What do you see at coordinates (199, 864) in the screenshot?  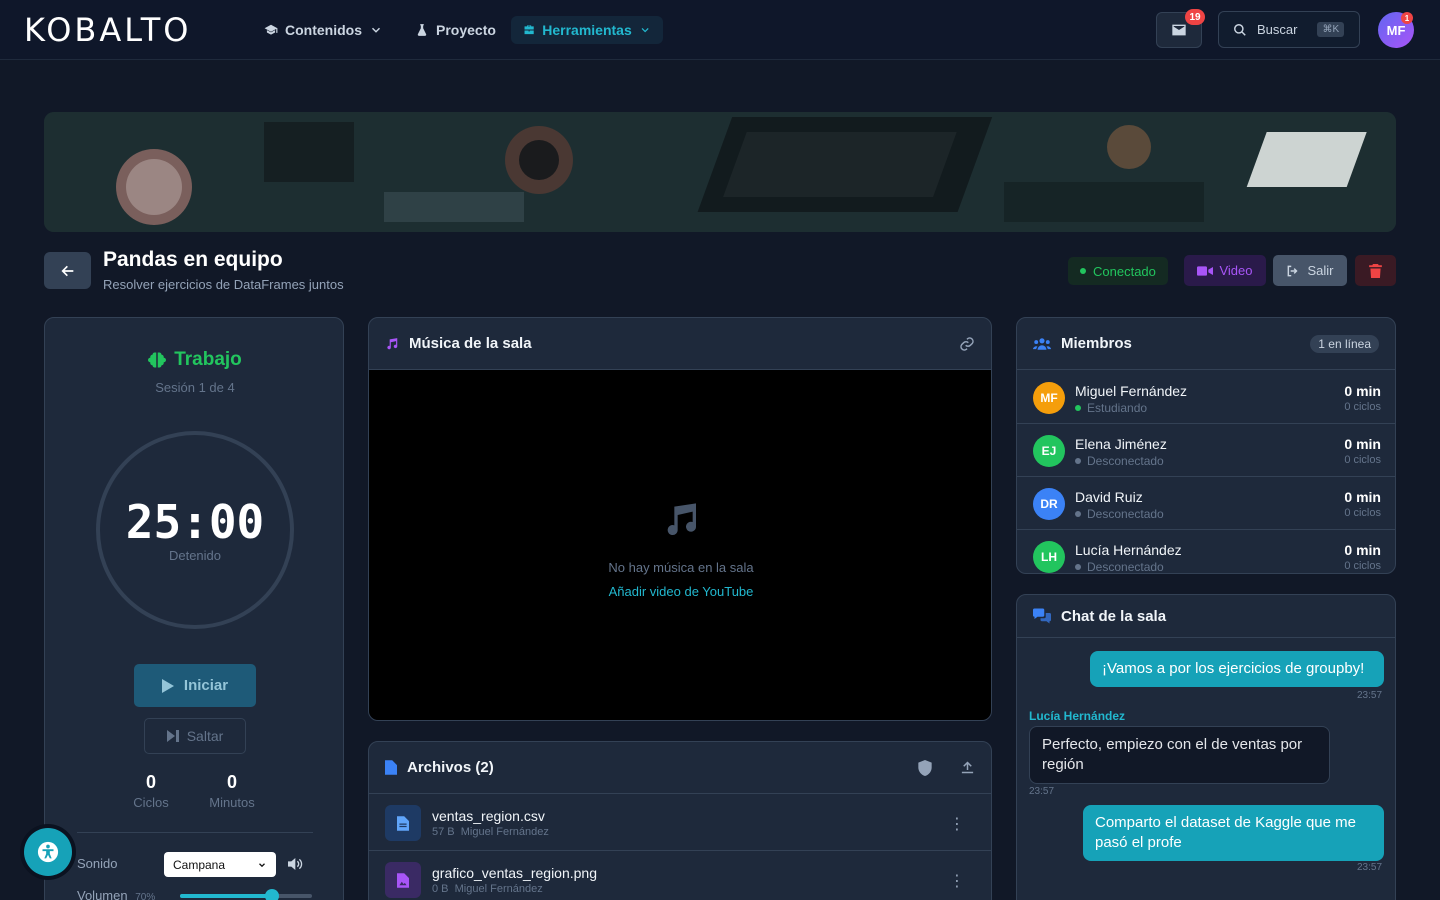 I see `sound-select-value: Campana` at bounding box center [199, 864].